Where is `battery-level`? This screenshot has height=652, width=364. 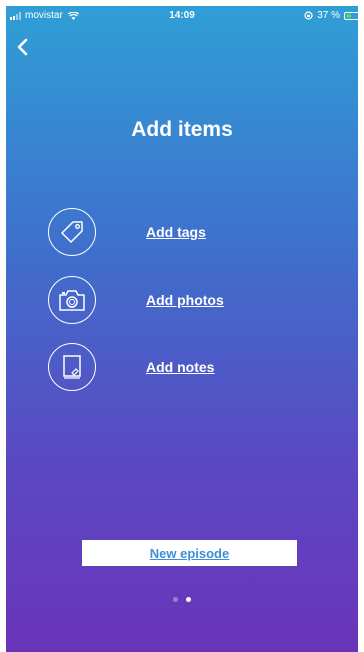
battery-level is located at coordinates (349, 15).